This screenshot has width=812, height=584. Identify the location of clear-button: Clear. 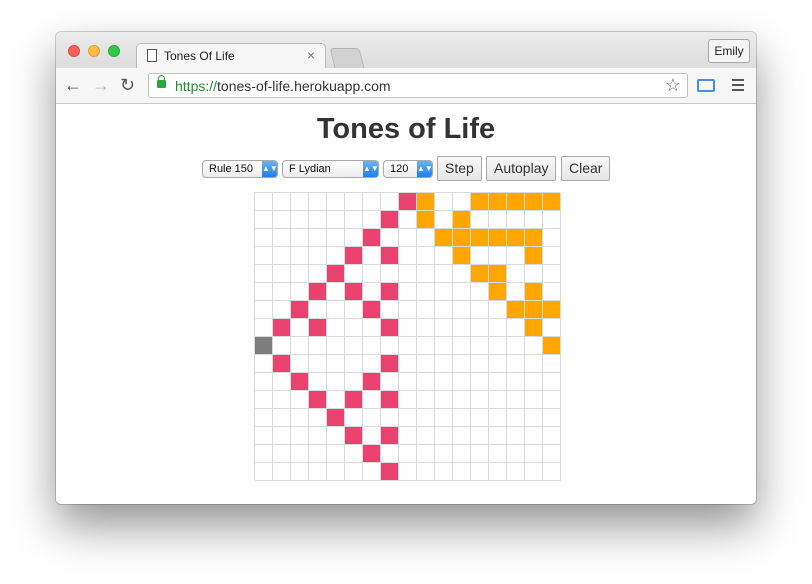
(586, 168).